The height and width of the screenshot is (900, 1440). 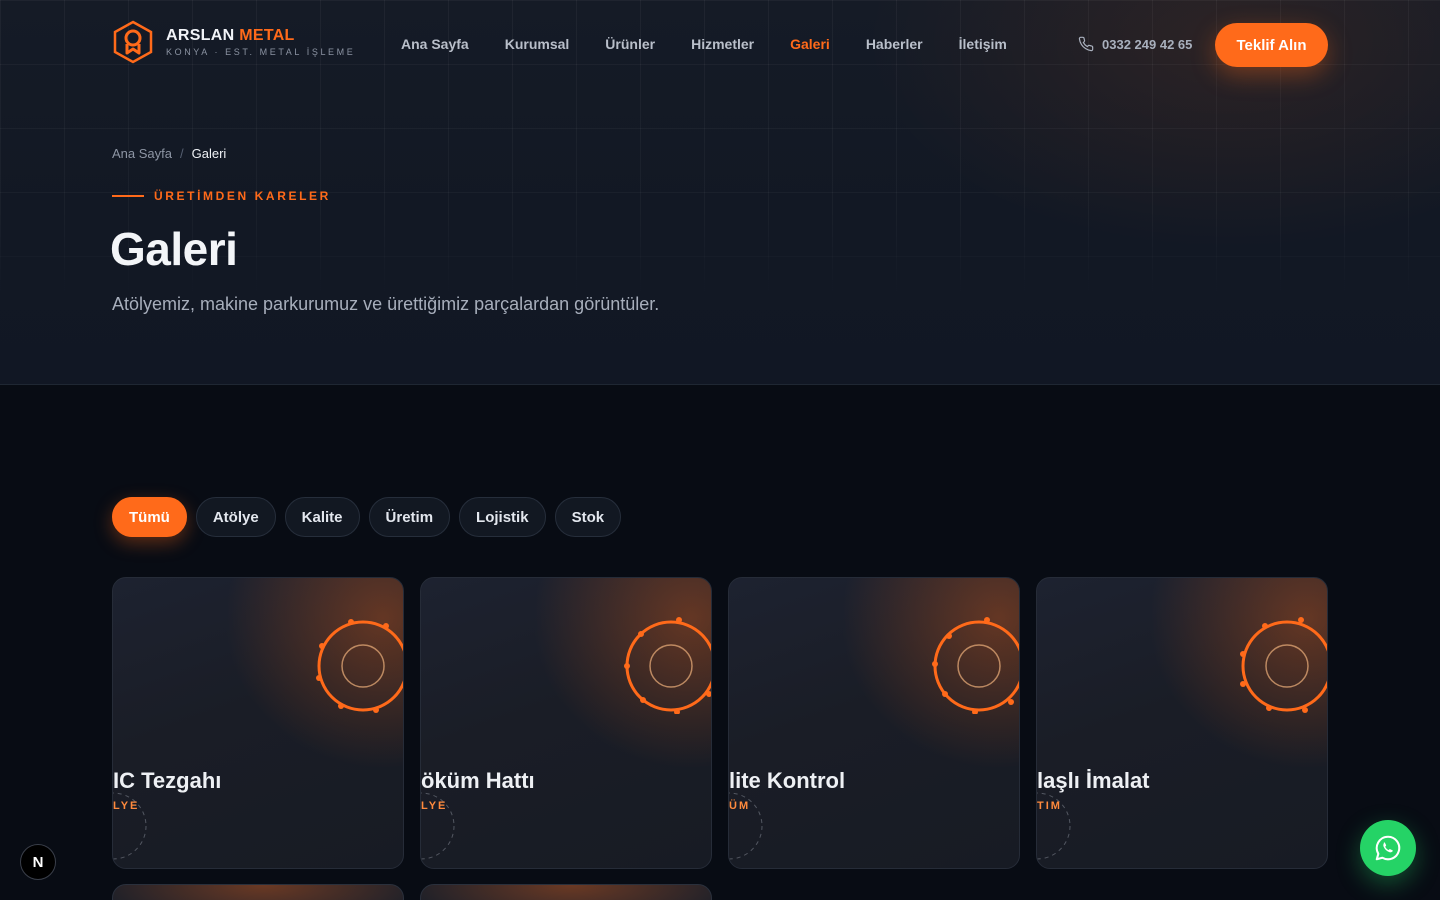 What do you see at coordinates (1271, 45) in the screenshot?
I see `get-quote-button: Teklif Alın` at bounding box center [1271, 45].